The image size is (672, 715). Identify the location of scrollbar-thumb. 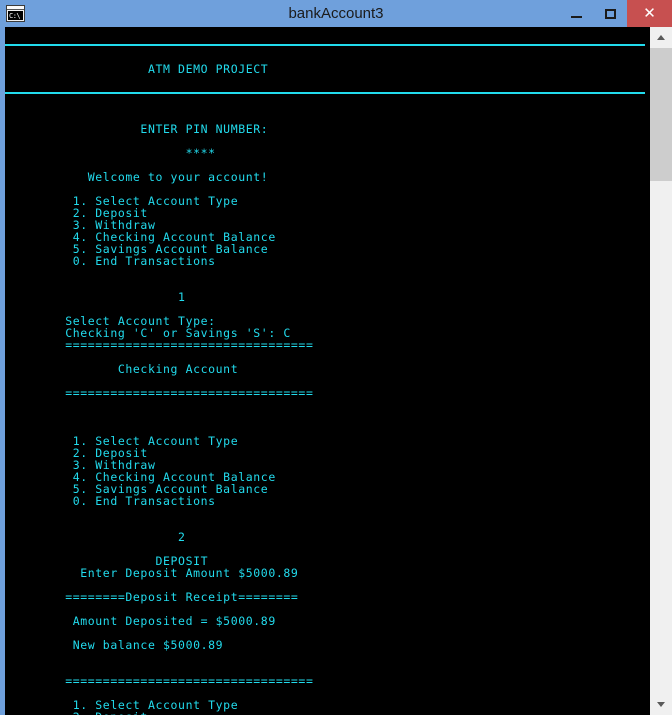
(661, 114).